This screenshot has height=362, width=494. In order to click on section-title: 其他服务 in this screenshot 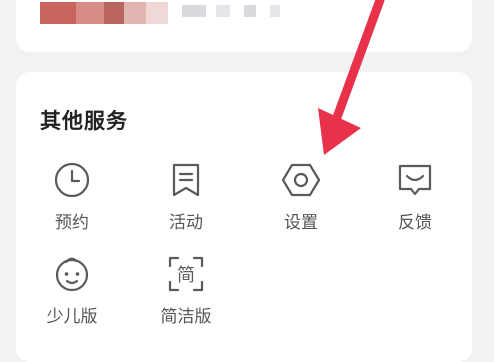, I will do `click(84, 121)`.